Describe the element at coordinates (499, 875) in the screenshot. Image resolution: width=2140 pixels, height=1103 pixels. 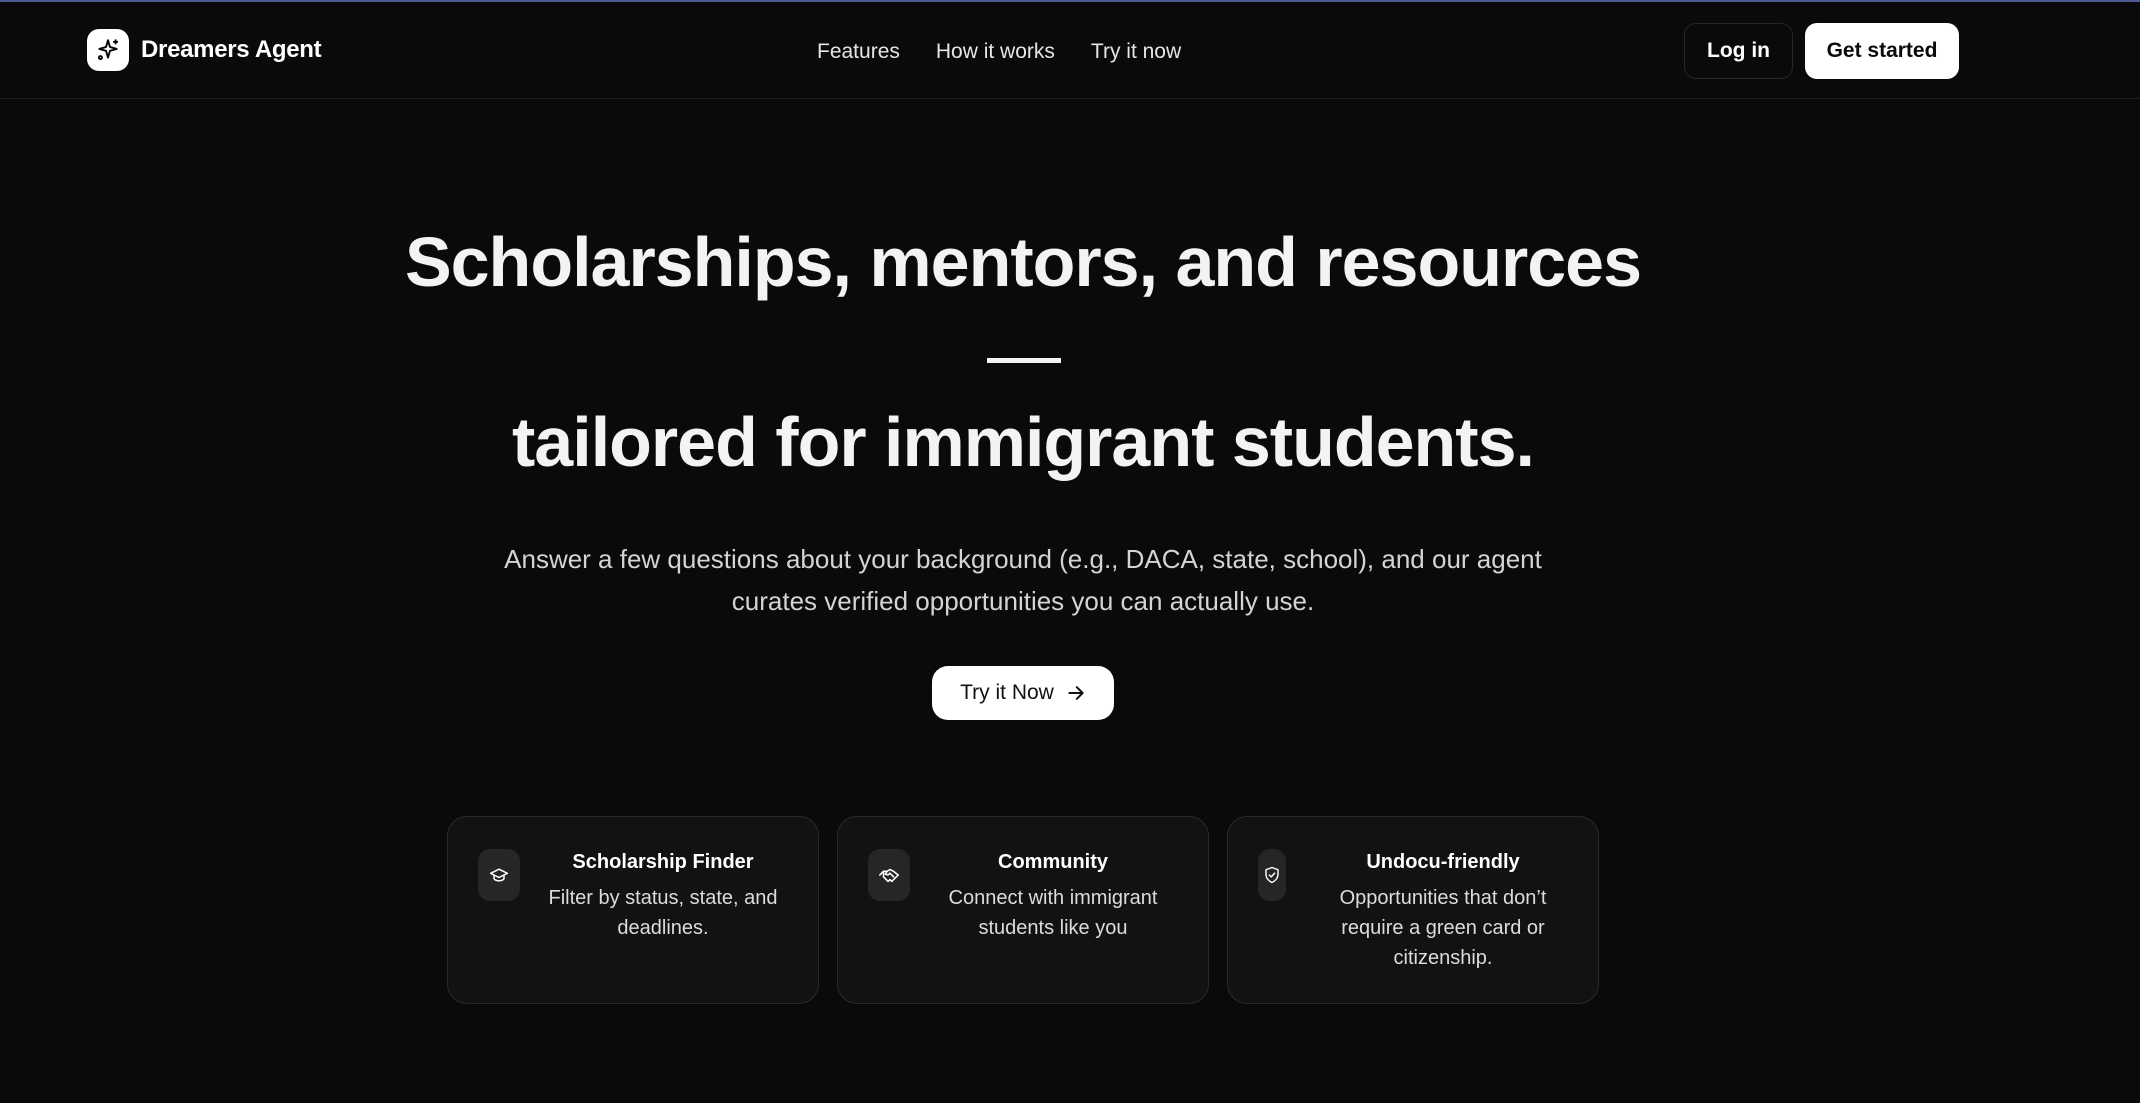
I see `graduation-cap-icon` at that location.